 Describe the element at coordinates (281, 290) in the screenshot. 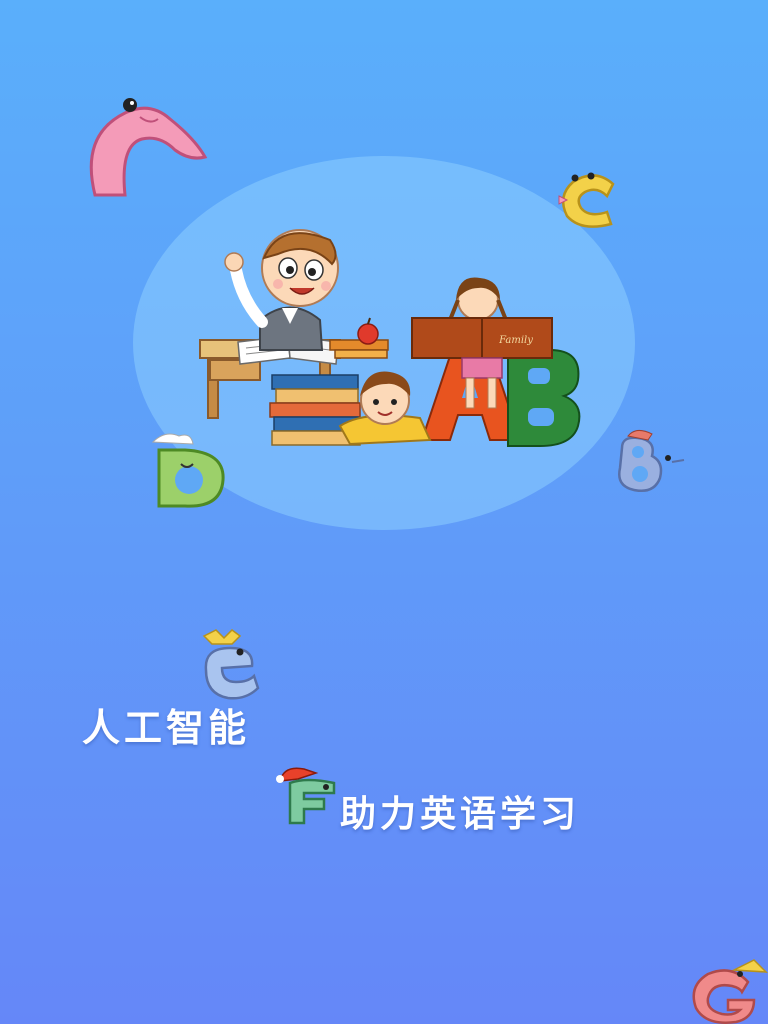

I see `boy-character` at that location.